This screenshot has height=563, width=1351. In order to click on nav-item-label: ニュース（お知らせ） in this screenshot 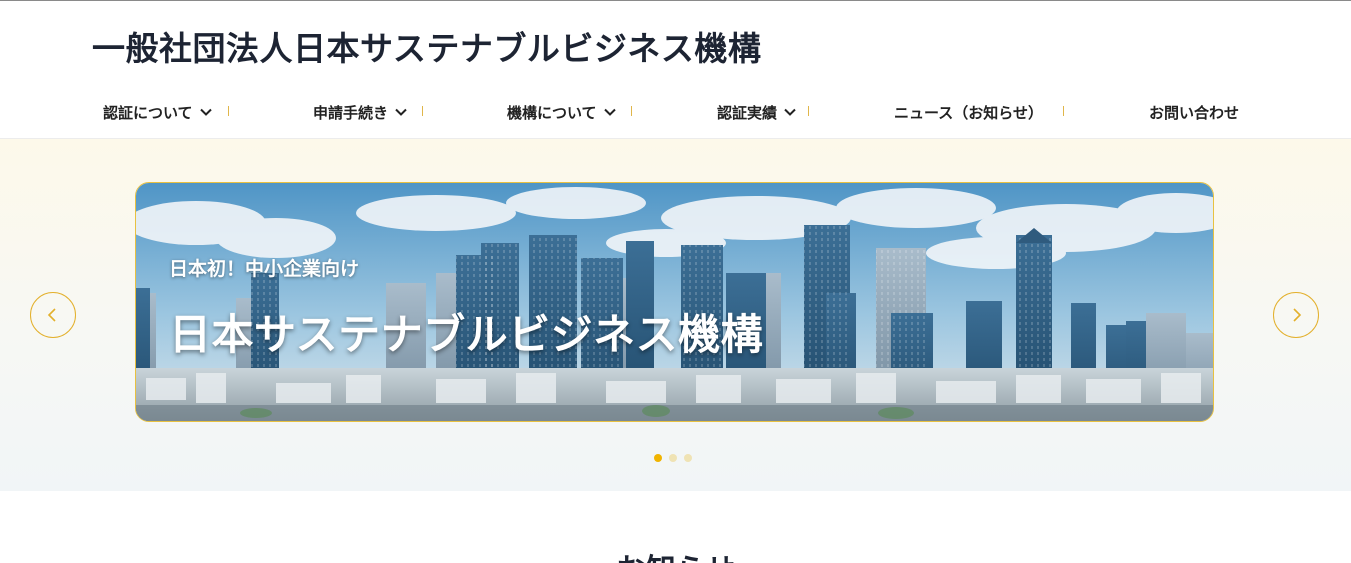, I will do `click(968, 112)`.